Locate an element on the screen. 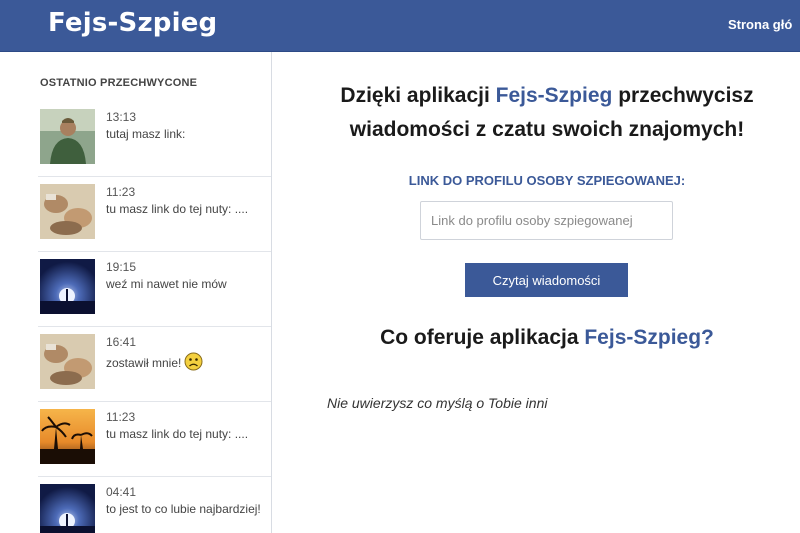 This screenshot has height=533, width=800. home-link: Strona głó is located at coordinates (760, 24).